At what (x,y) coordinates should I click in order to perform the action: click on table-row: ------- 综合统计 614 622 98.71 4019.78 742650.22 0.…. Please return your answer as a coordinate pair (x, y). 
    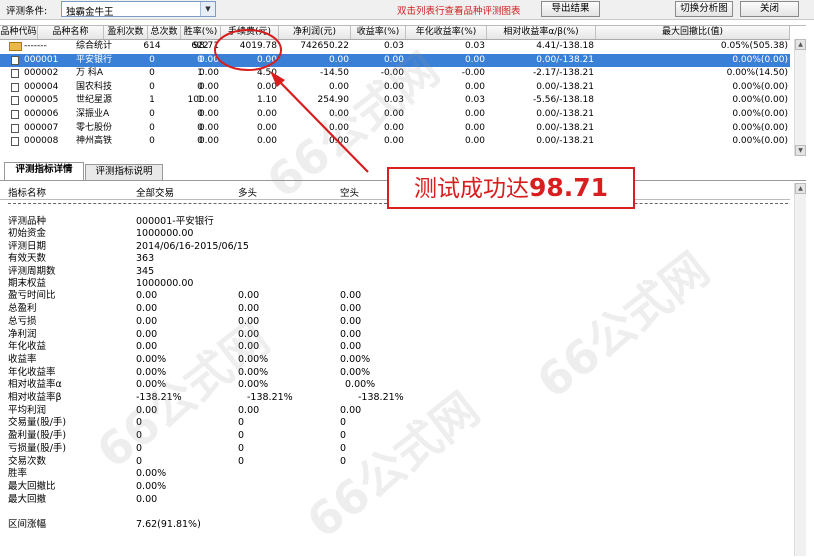
    Looking at the image, I should click on (395, 47).